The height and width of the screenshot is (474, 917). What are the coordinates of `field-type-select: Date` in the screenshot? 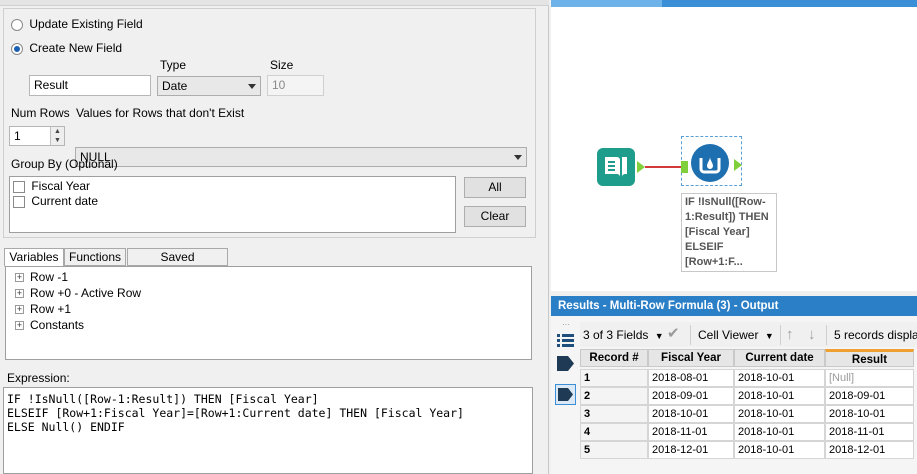 It's located at (209, 86).